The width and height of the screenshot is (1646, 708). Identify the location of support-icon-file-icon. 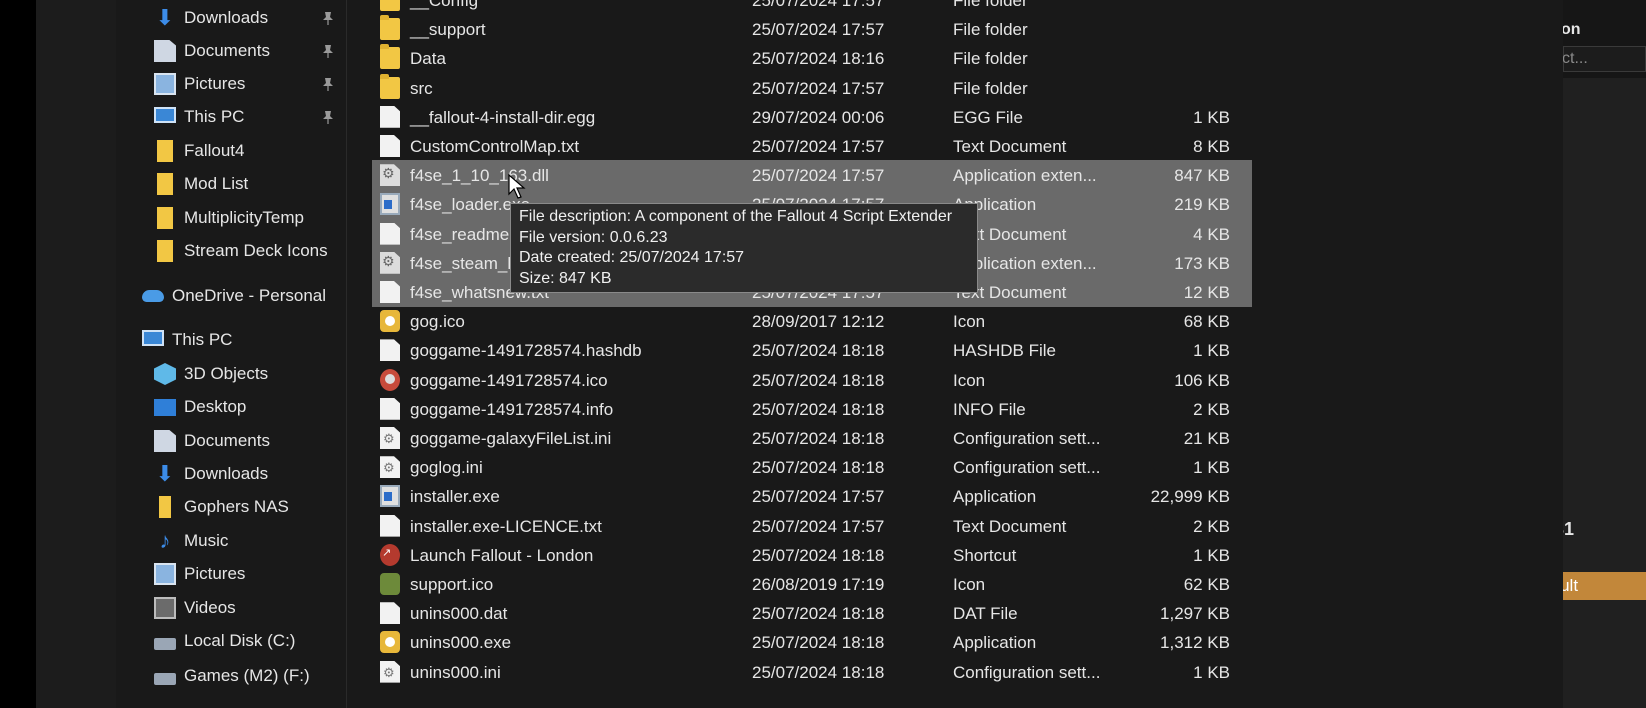
(390, 584).